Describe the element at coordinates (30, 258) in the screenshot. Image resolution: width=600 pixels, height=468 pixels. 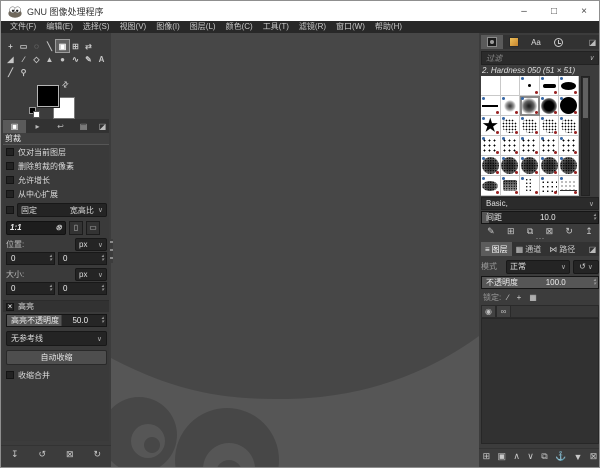
I see `position-x-input: 0 ▴ ▾` at that location.